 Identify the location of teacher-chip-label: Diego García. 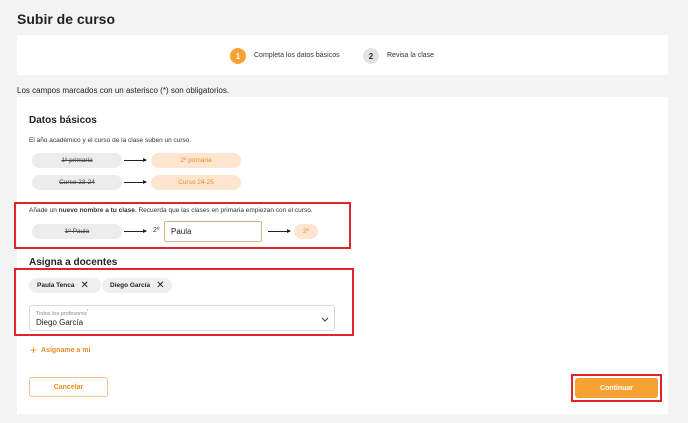
(130, 285).